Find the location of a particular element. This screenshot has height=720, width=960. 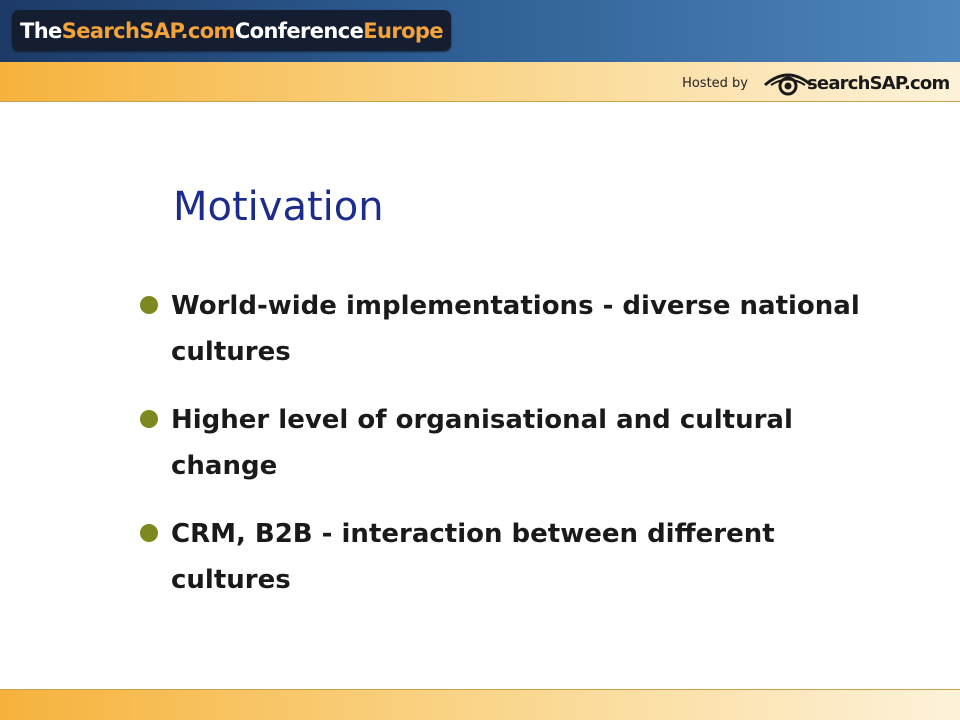

header-band: The SearchSAP.com Conference Europe is located at coordinates (480, 31).